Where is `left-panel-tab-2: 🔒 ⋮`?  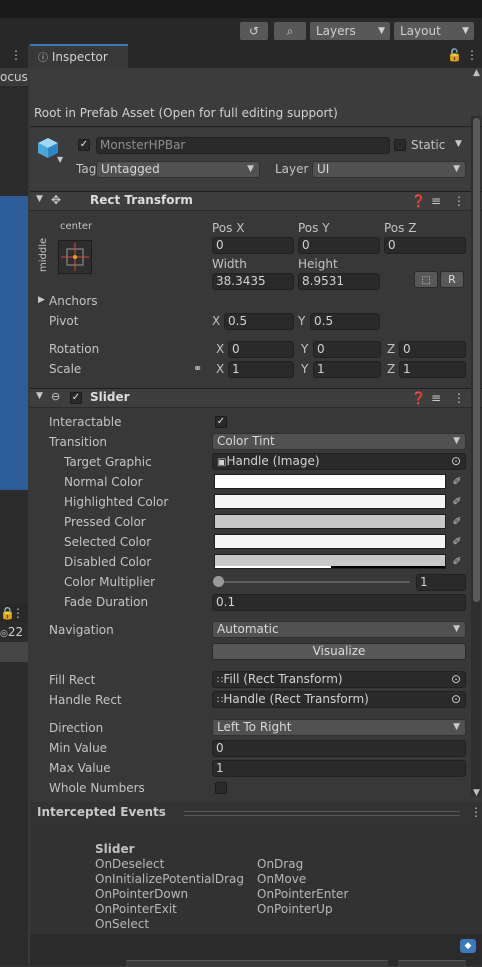
left-panel-tab-2: 🔒 ⋮ is located at coordinates (14, 613).